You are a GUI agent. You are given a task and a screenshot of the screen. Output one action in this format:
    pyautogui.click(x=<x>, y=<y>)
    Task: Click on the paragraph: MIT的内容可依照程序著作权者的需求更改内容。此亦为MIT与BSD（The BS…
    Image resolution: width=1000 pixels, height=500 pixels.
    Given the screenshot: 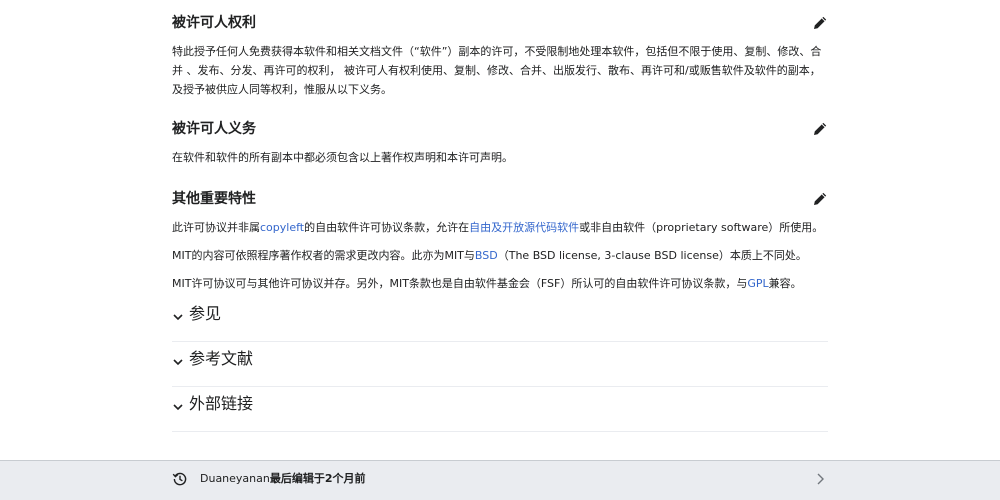 What is the action you would take?
    pyautogui.click(x=500, y=255)
    